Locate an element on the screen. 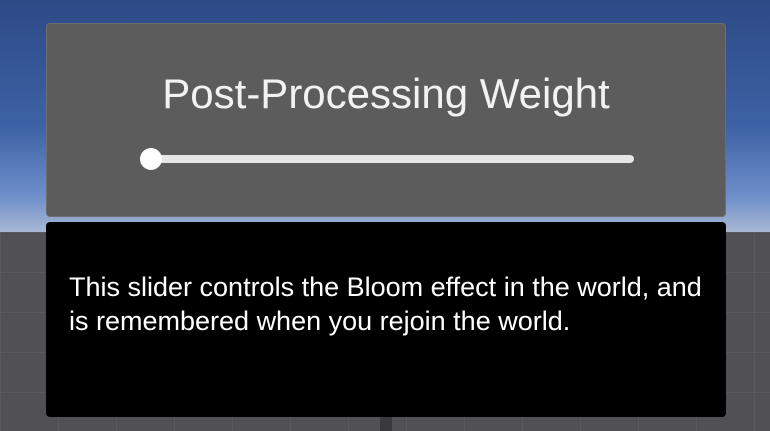 This screenshot has width=770, height=431. post-processing-weight-slider is located at coordinates (387, 159).